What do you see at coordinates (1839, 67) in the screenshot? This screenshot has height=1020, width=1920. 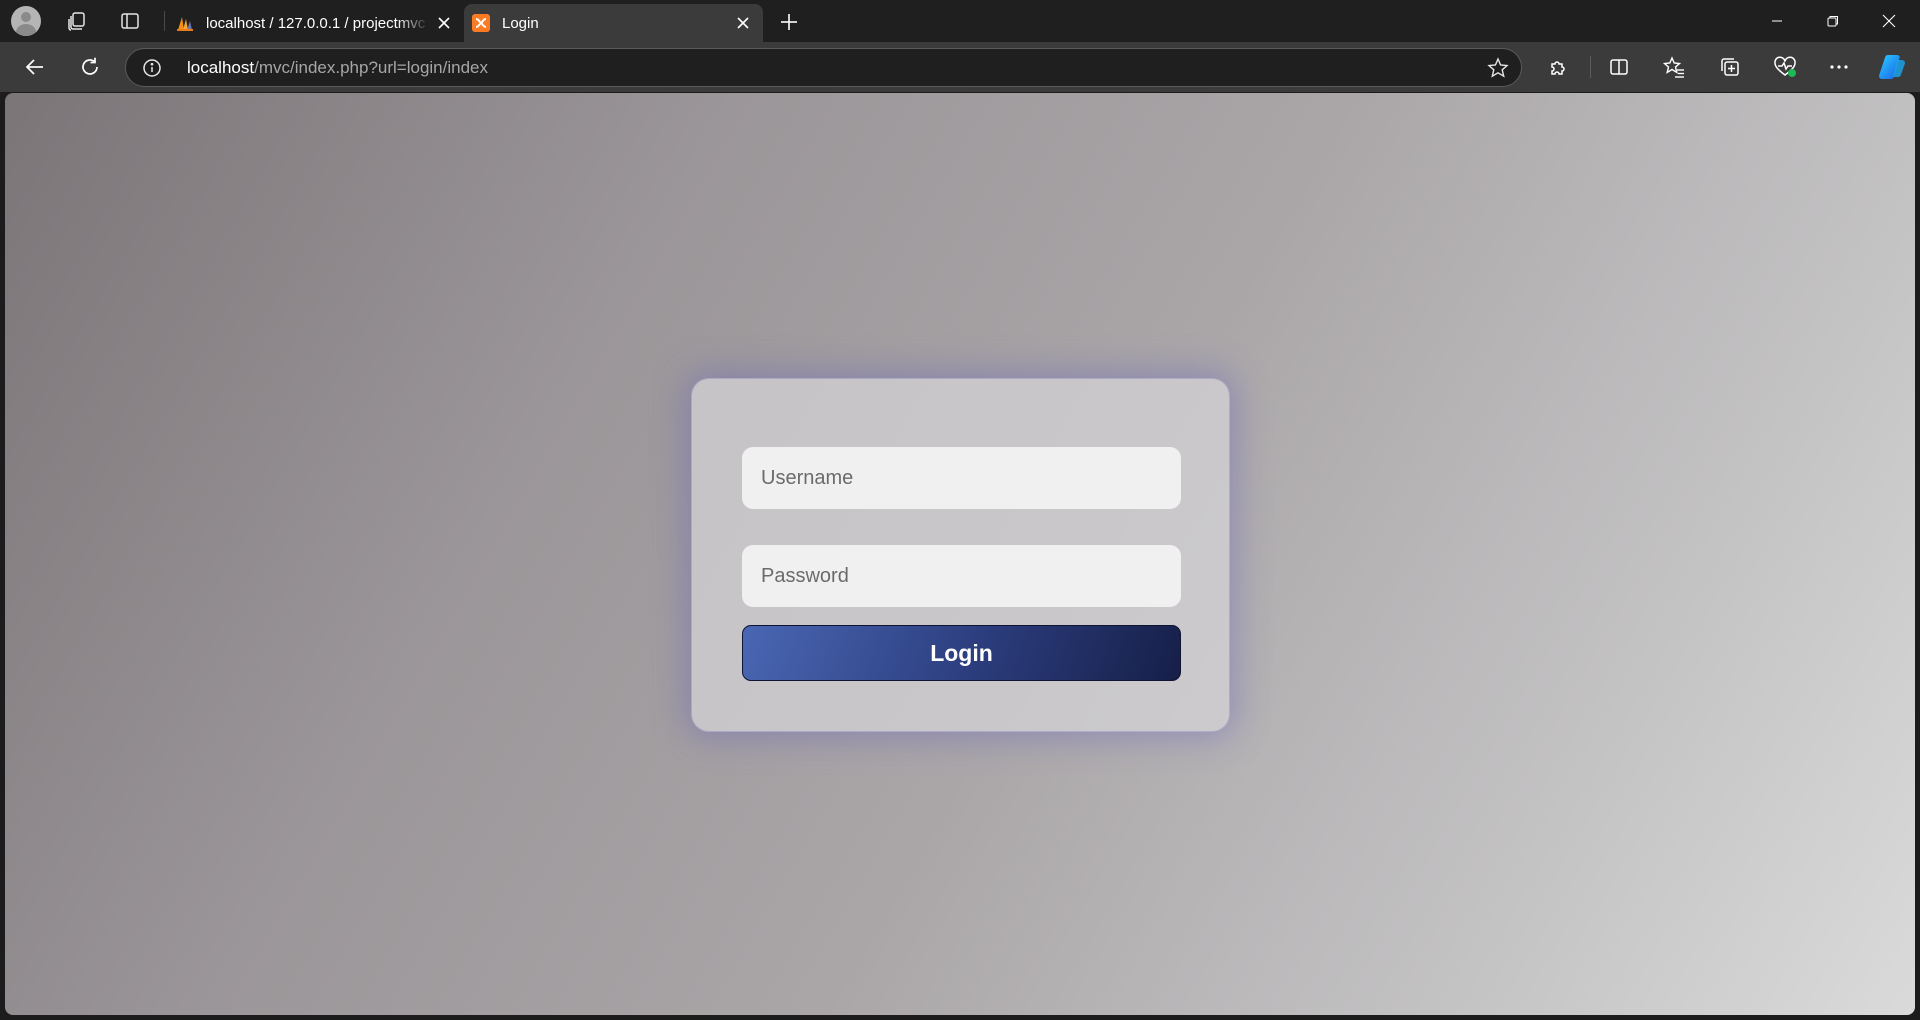 I see `more-options-icon` at bounding box center [1839, 67].